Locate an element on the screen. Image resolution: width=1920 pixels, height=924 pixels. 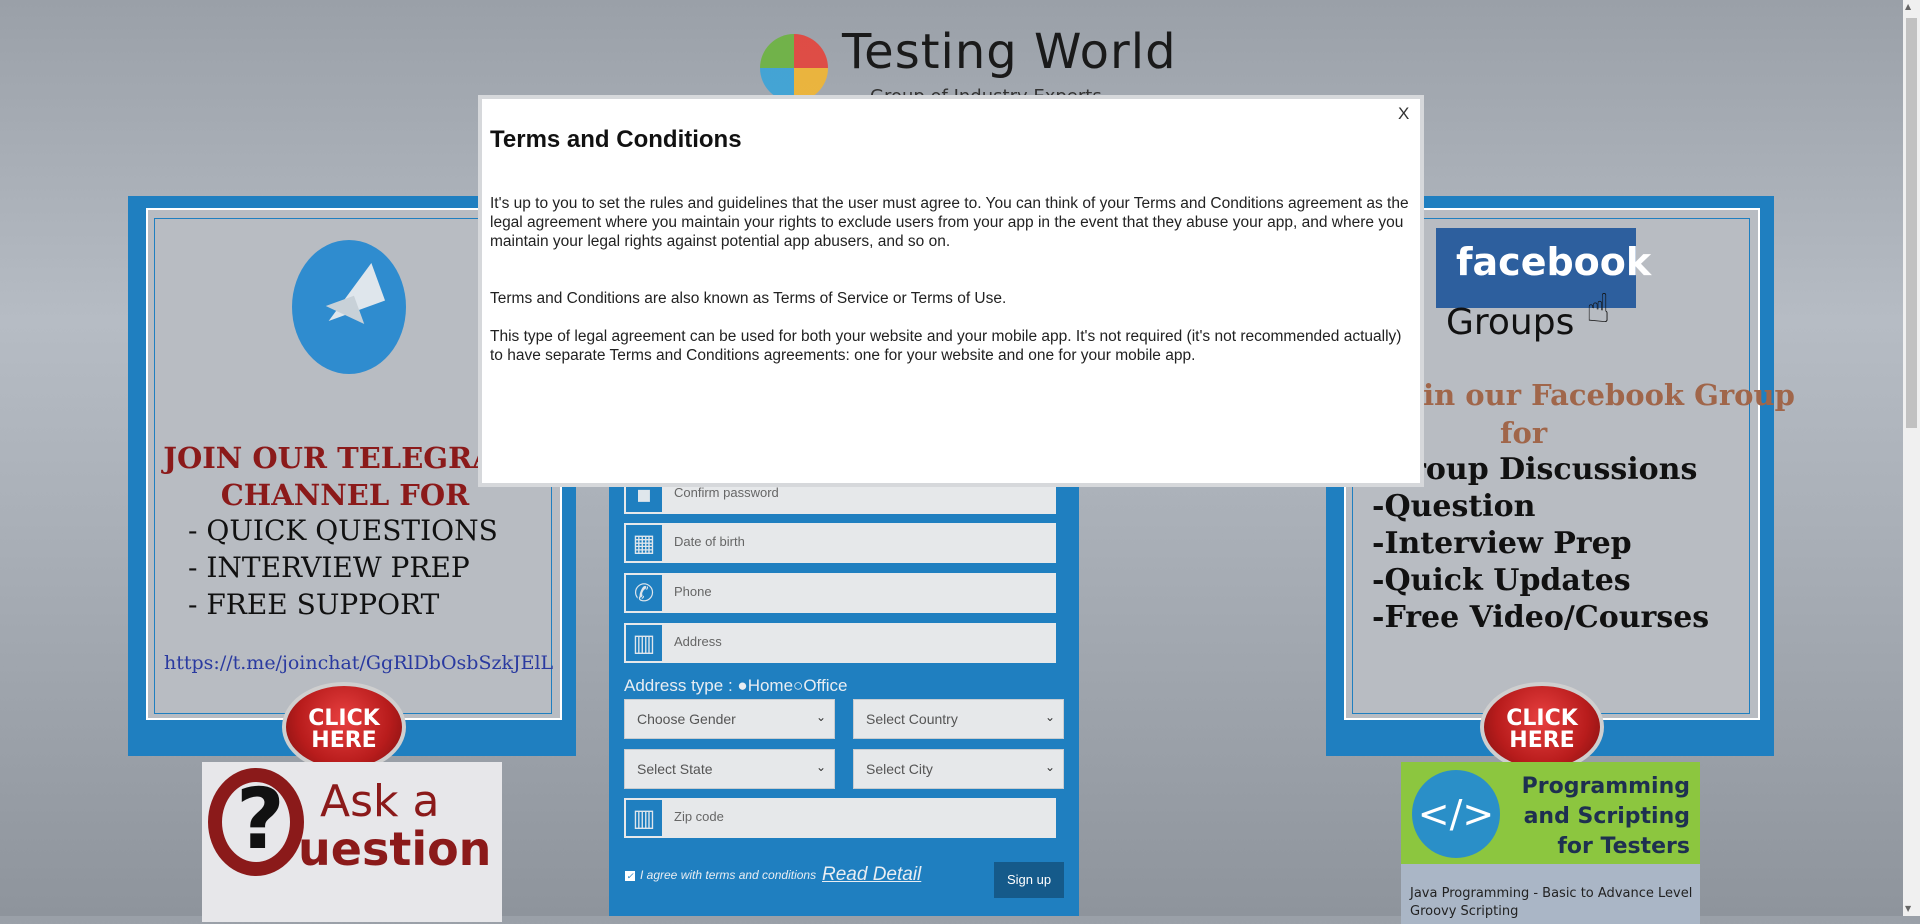
facebook-logo-text: facebook is located at coordinates (1554, 262).